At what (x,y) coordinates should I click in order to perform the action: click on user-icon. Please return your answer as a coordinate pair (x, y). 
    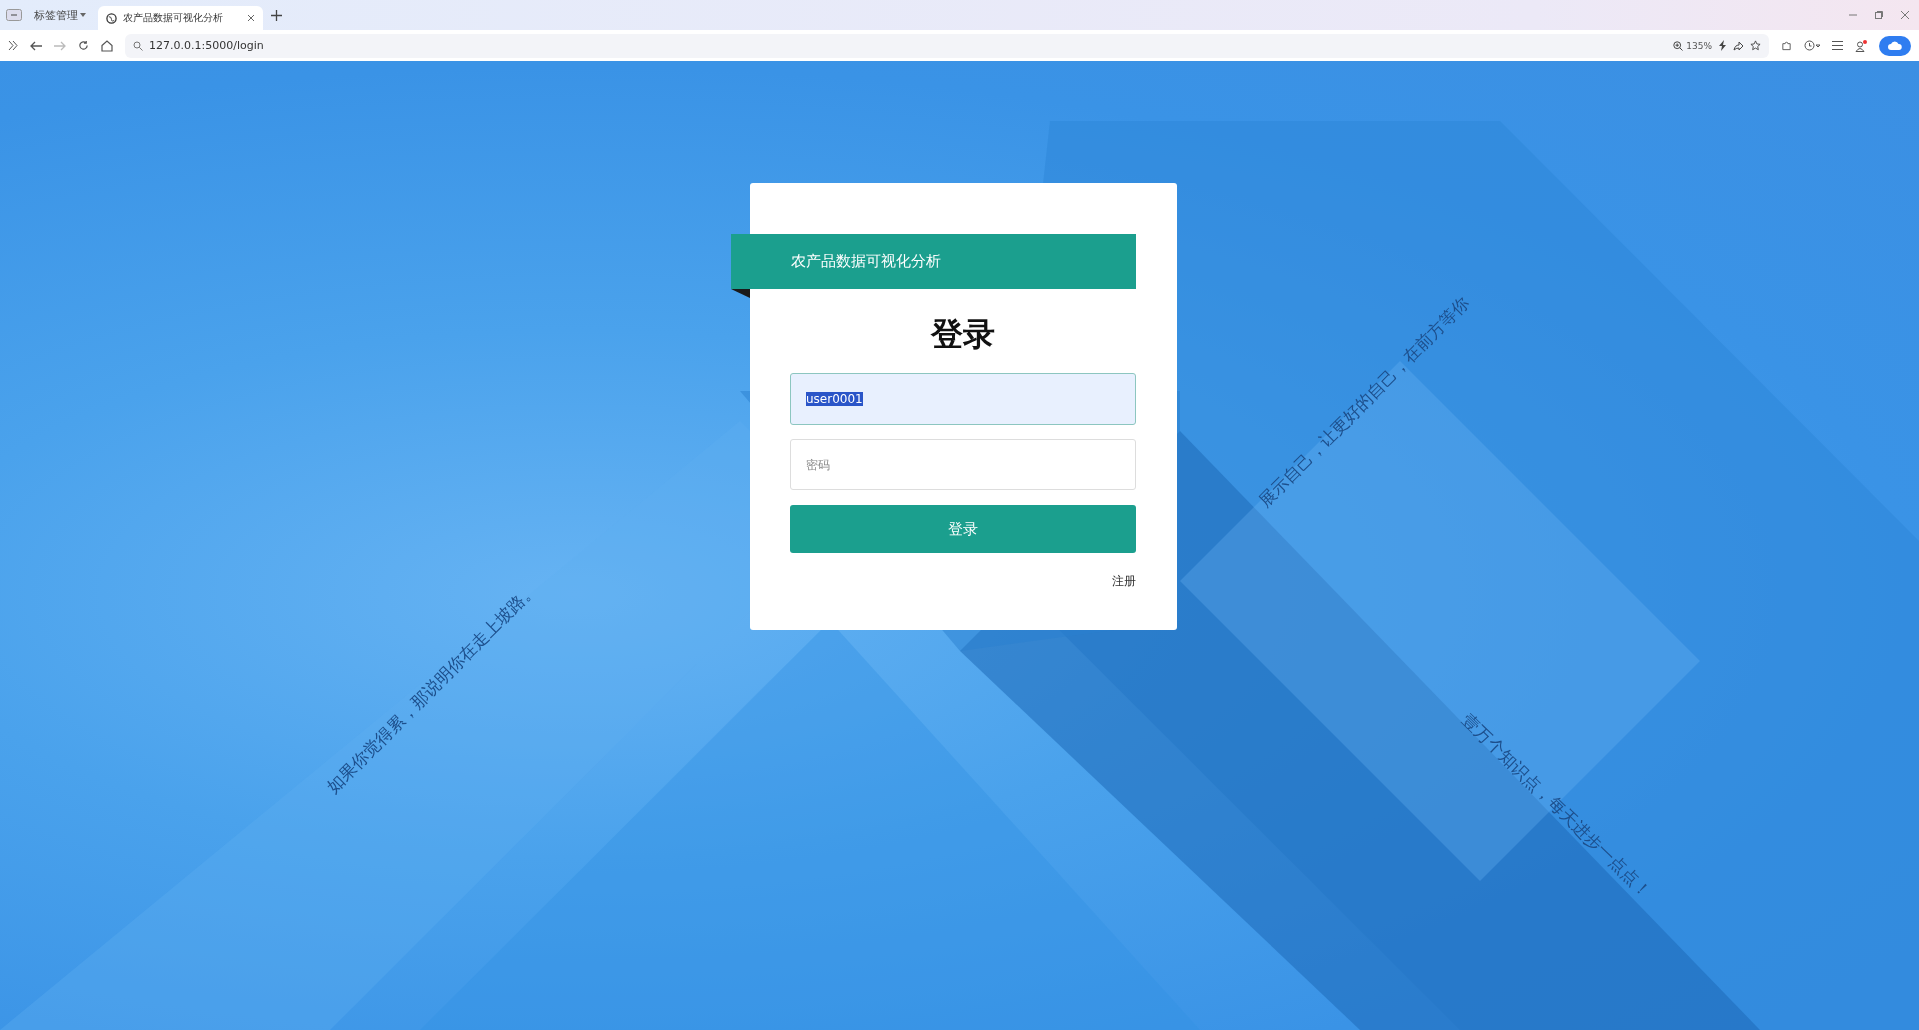
    Looking at the image, I should click on (1861, 45).